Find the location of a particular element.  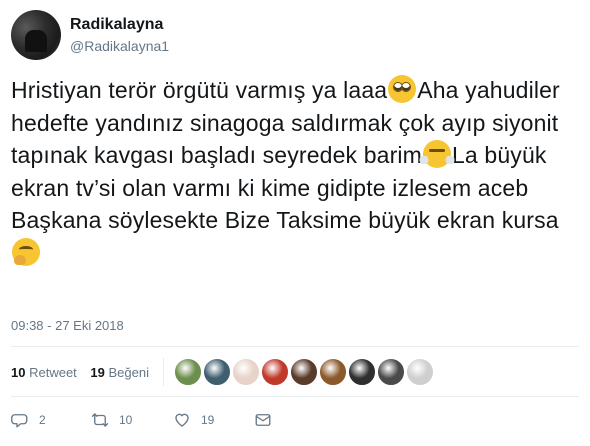

engagement-stats: 10 Retweet 19 Beğeni is located at coordinates (85, 372).